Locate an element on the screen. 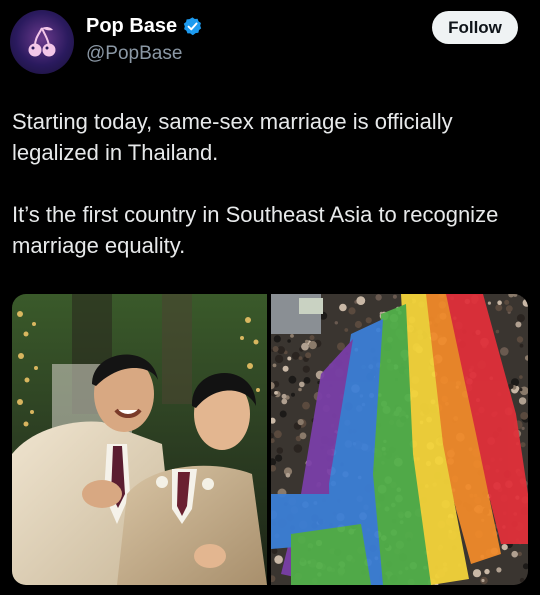  follow-button: Follow is located at coordinates (475, 27).